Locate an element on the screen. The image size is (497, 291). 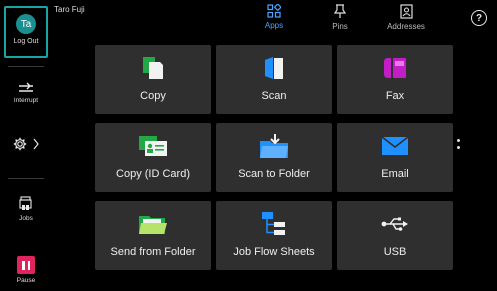
app-label: Fax is located at coordinates (395, 96).